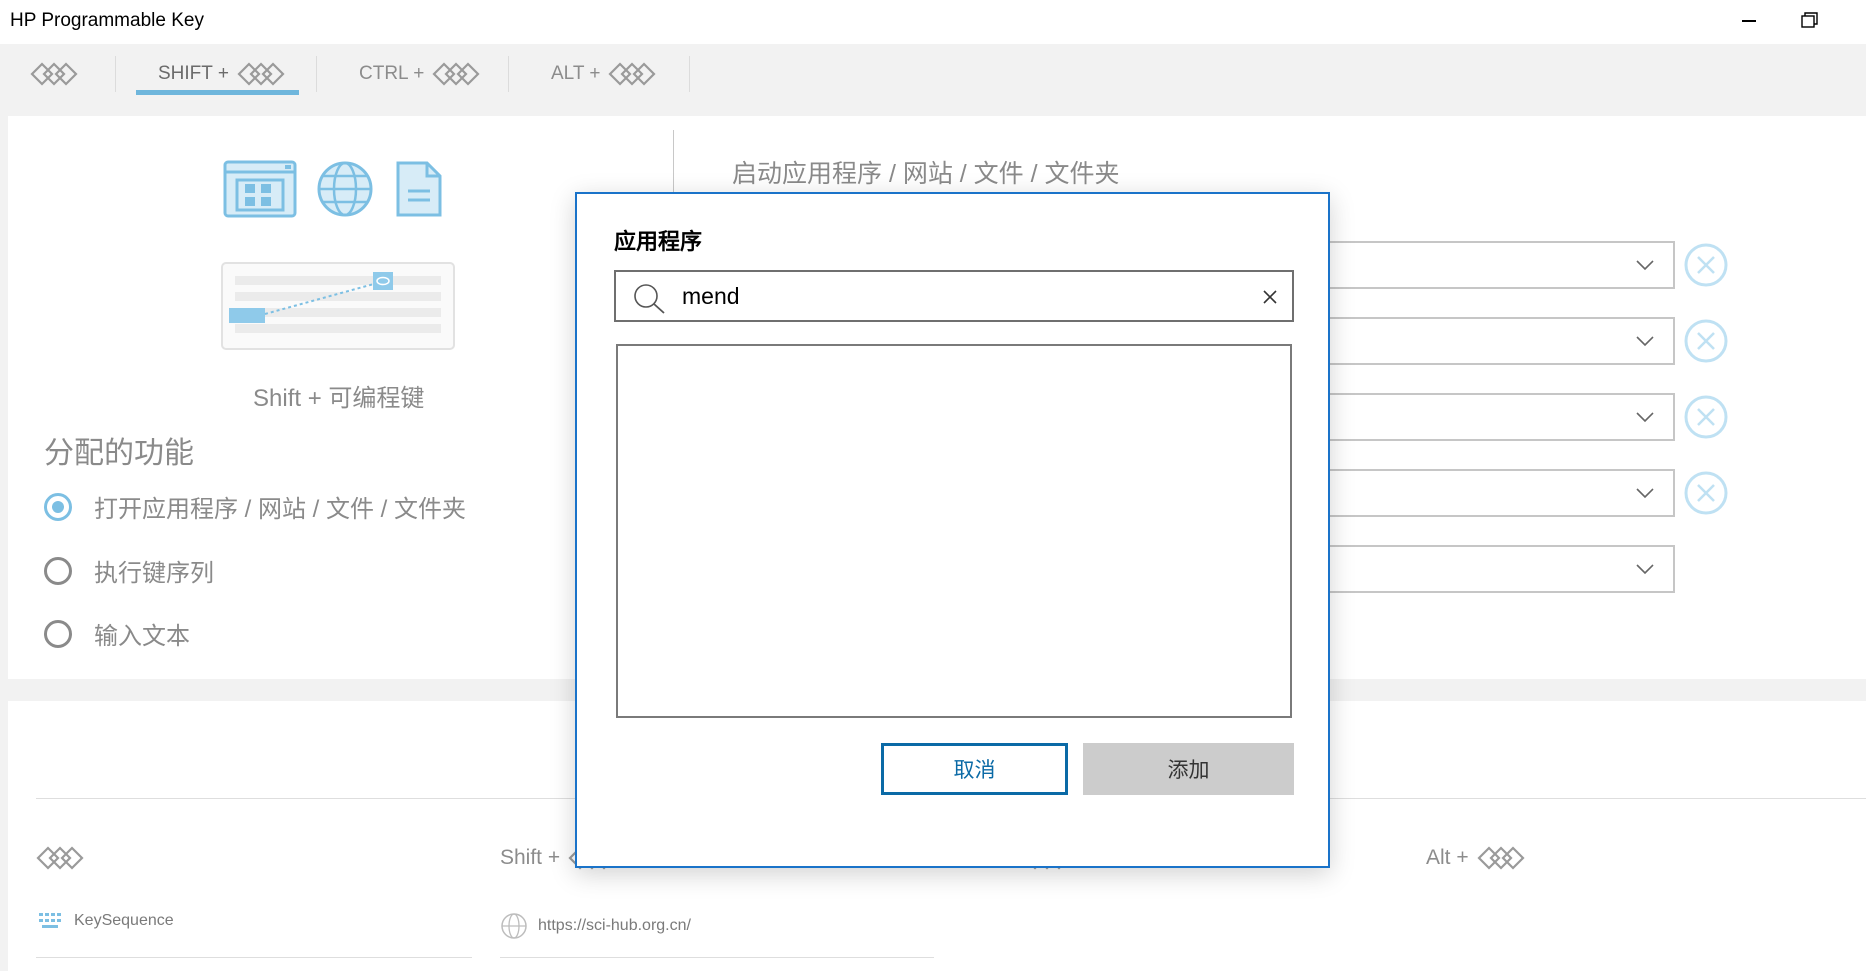  What do you see at coordinates (1447, 857) in the screenshot?
I see `summary-heading: Alt +` at bounding box center [1447, 857].